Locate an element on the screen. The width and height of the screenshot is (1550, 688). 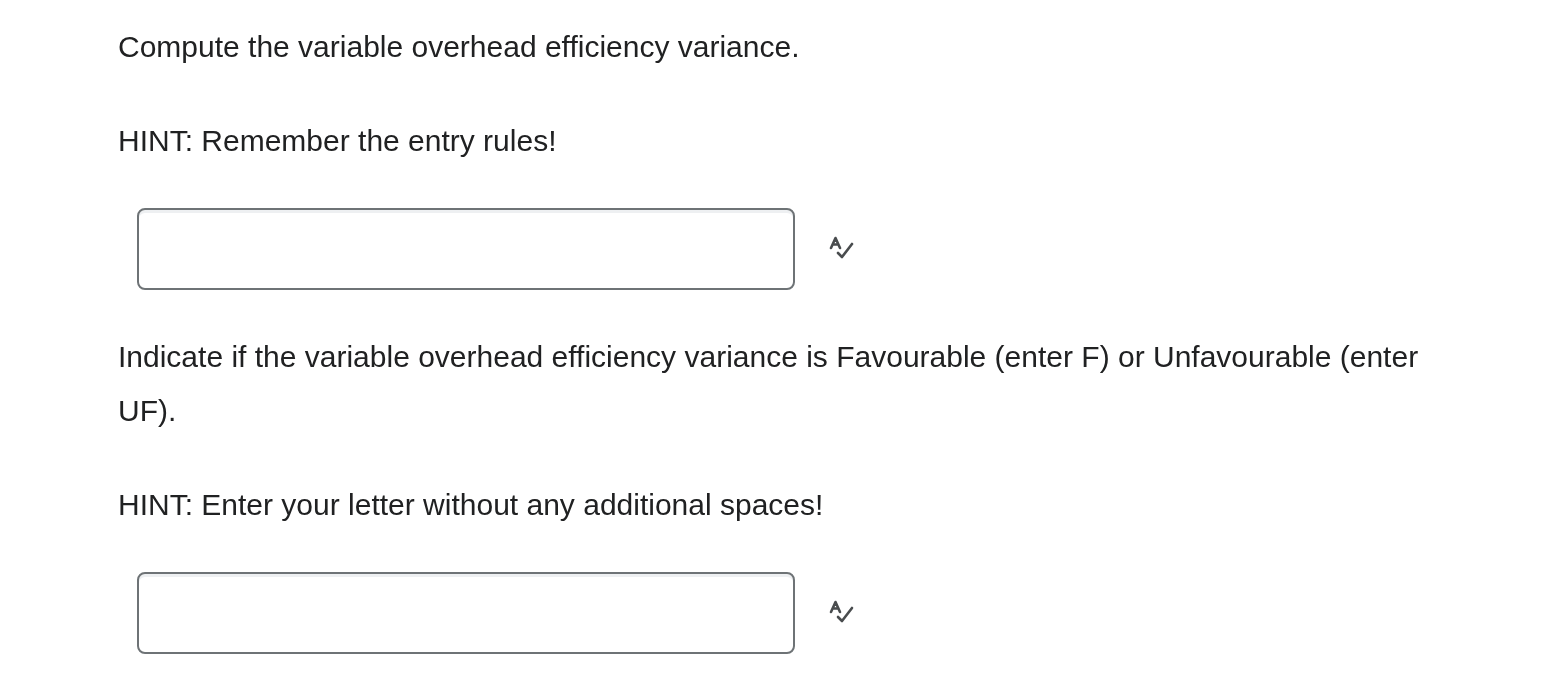
question-text: Compute the variable overhead efficiency variance. is located at coordinates (459, 47).